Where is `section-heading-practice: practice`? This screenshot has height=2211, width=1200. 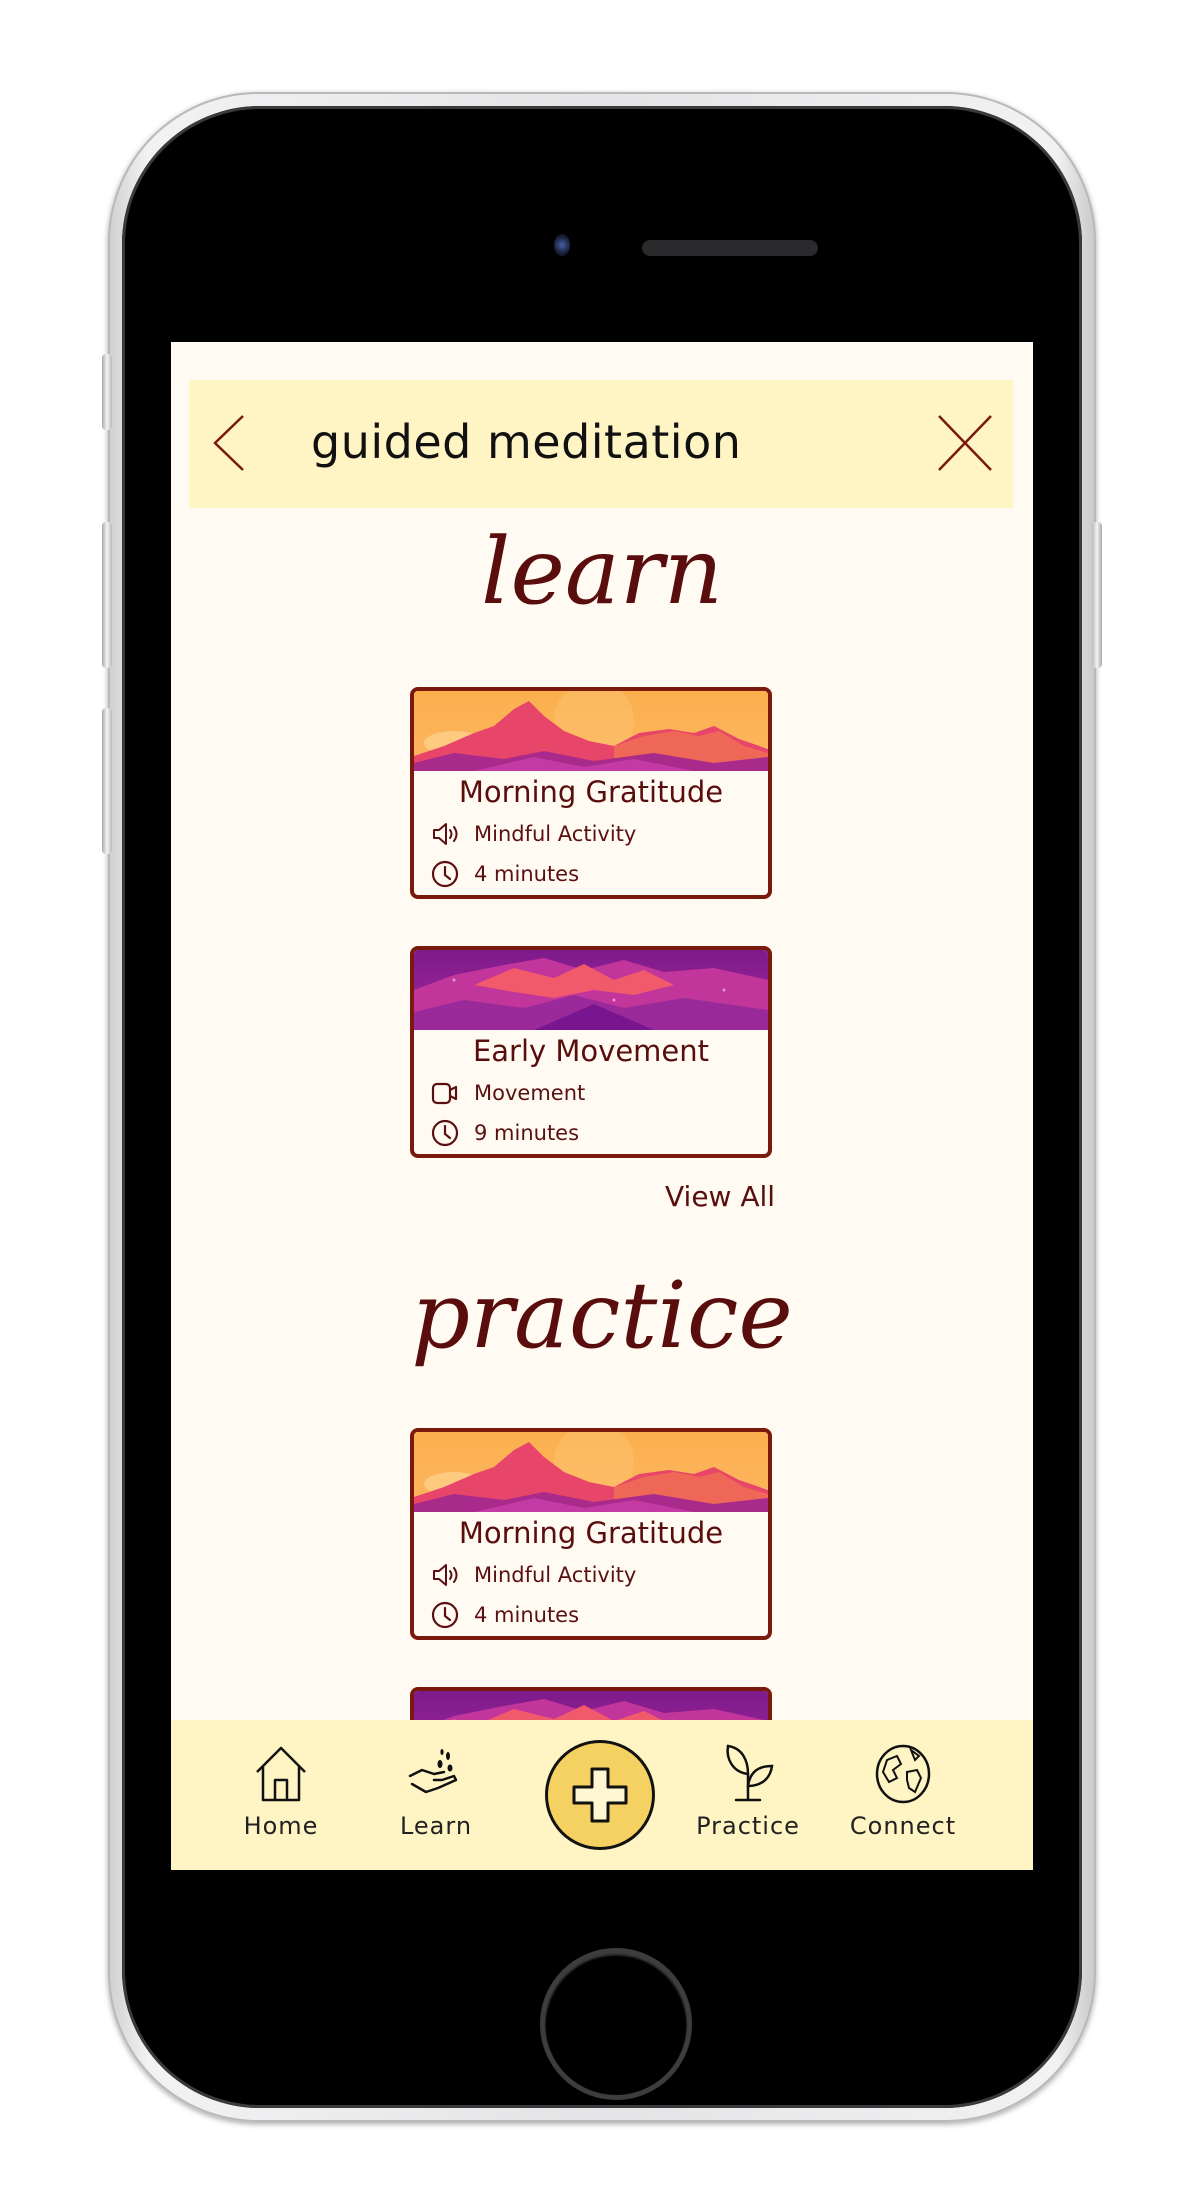
section-heading-practice: practice is located at coordinates (602, 1315).